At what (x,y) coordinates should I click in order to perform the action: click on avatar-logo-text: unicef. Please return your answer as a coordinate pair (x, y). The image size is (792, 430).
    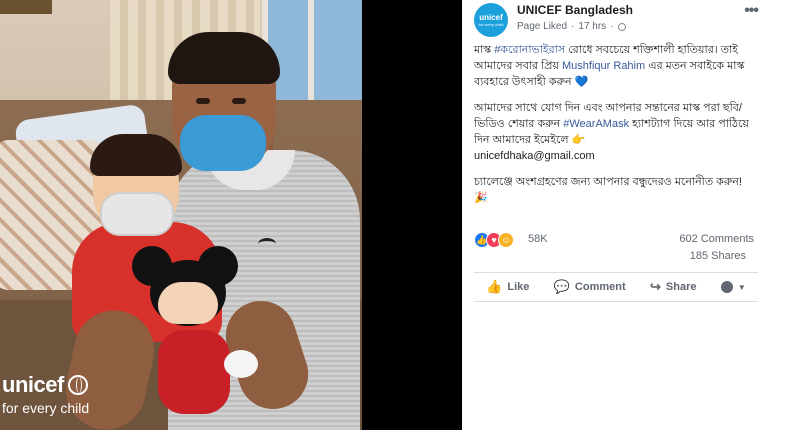
    Looking at the image, I should click on (491, 17).